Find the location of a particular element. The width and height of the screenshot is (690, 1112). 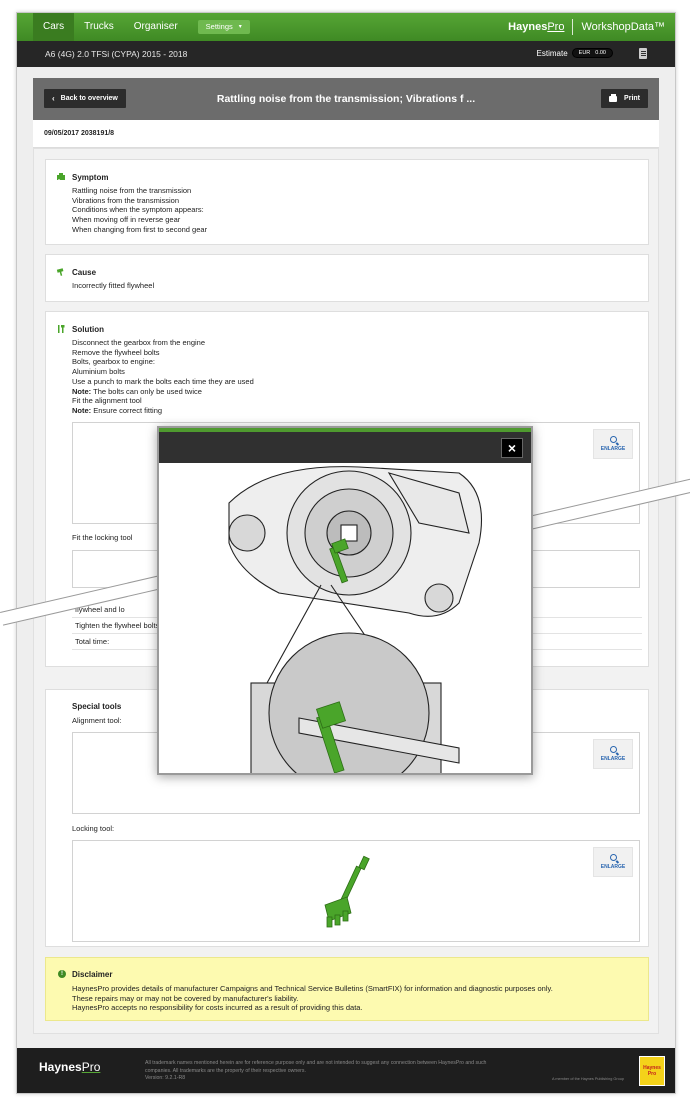

special-tools-title: Special tools is located at coordinates (97, 706).